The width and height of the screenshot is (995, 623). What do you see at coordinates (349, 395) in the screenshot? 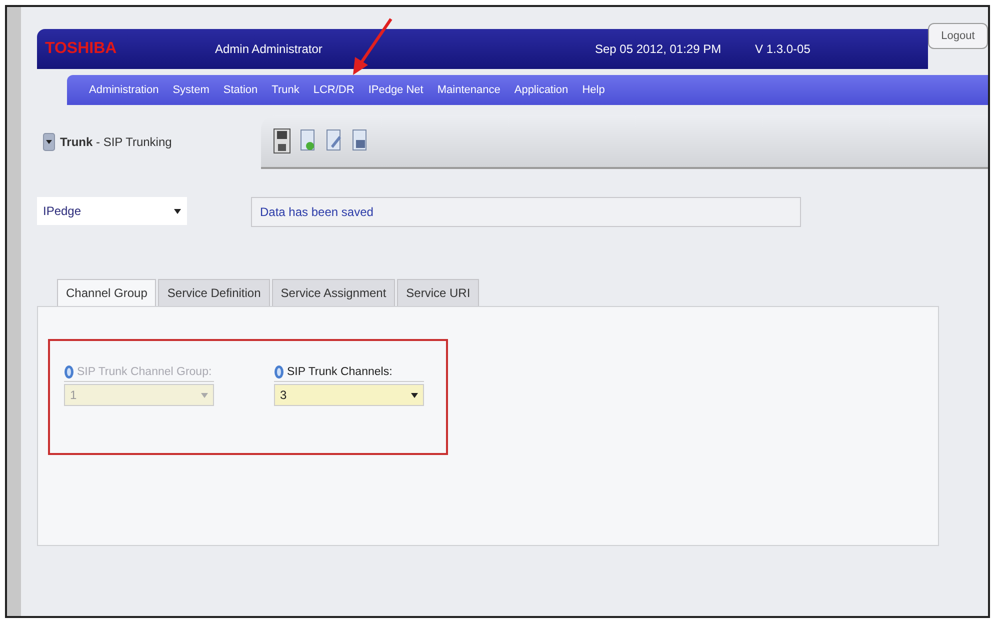
I see `value-dropdown: 3` at bounding box center [349, 395].